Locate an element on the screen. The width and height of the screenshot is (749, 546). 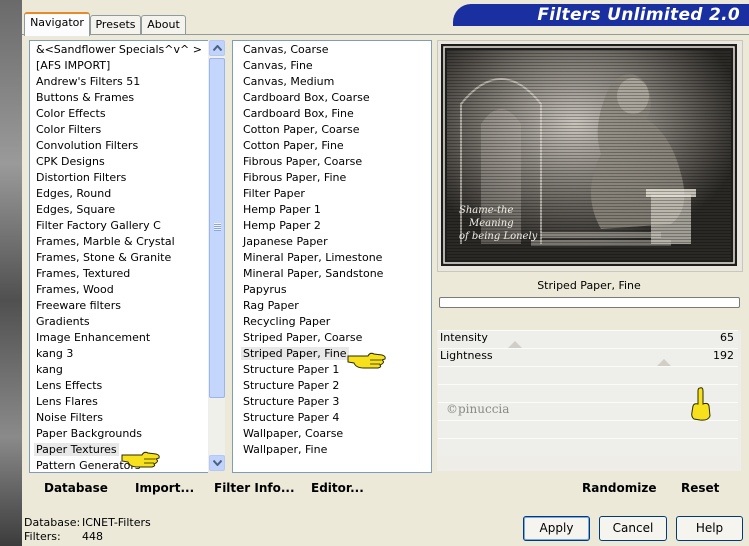
status-database-label: Database: is located at coordinates (52, 522).